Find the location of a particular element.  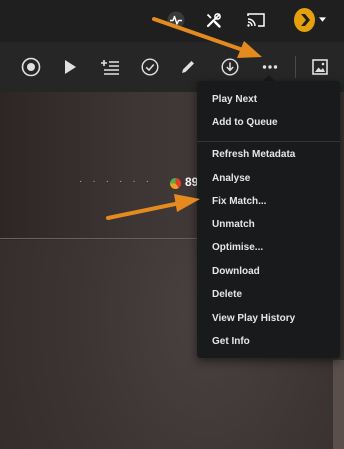

menu-item-unmatch: Unmatch is located at coordinates (233, 225).